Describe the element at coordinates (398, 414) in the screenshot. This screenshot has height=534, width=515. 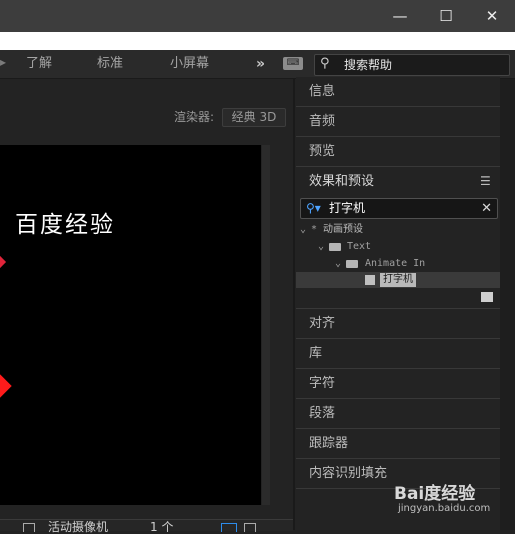
I see `panel-paragraph: 段落` at that location.